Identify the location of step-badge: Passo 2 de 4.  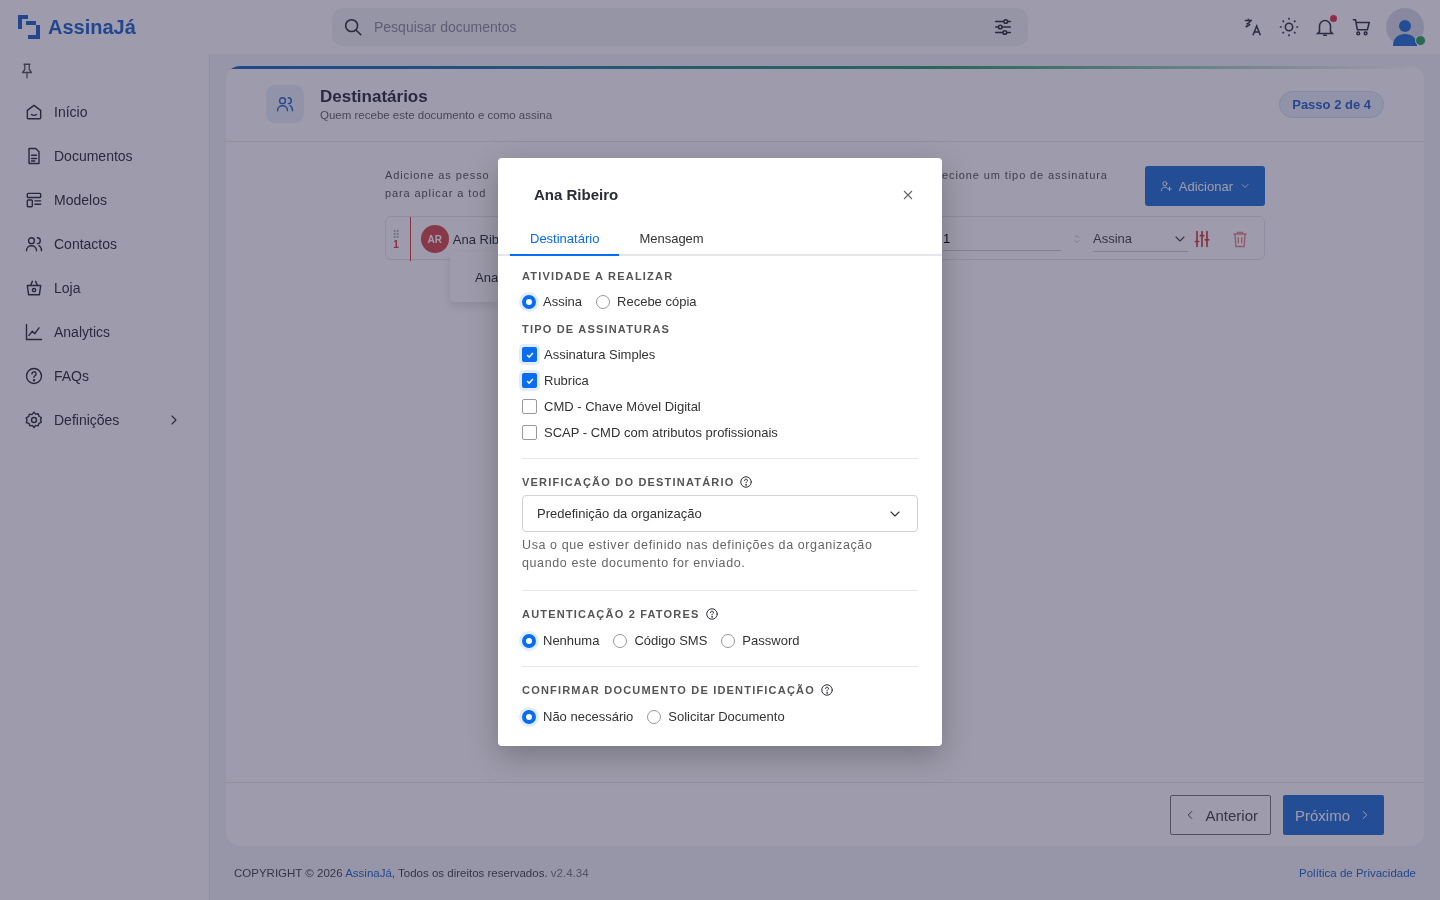
(1331, 104).